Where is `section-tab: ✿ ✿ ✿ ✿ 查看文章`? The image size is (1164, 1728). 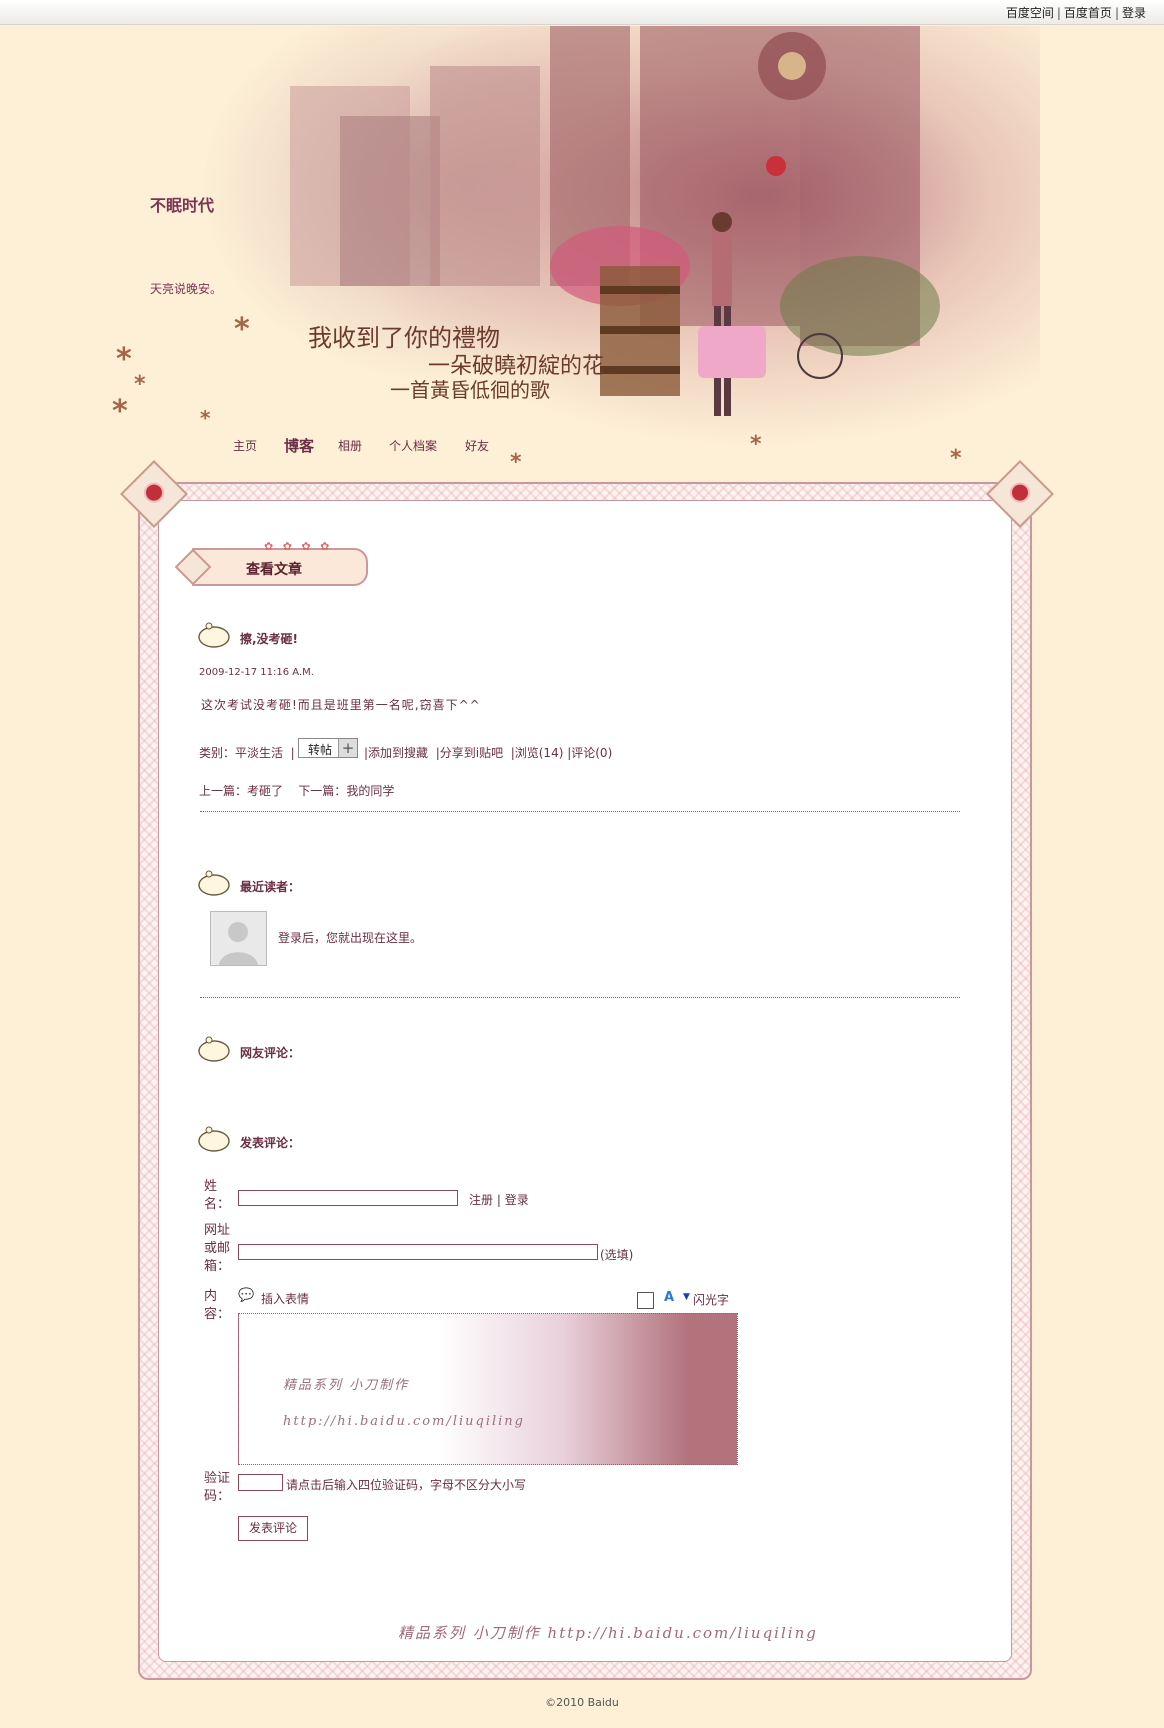 section-tab: ✿ ✿ ✿ ✿ 查看文章 is located at coordinates (271, 563).